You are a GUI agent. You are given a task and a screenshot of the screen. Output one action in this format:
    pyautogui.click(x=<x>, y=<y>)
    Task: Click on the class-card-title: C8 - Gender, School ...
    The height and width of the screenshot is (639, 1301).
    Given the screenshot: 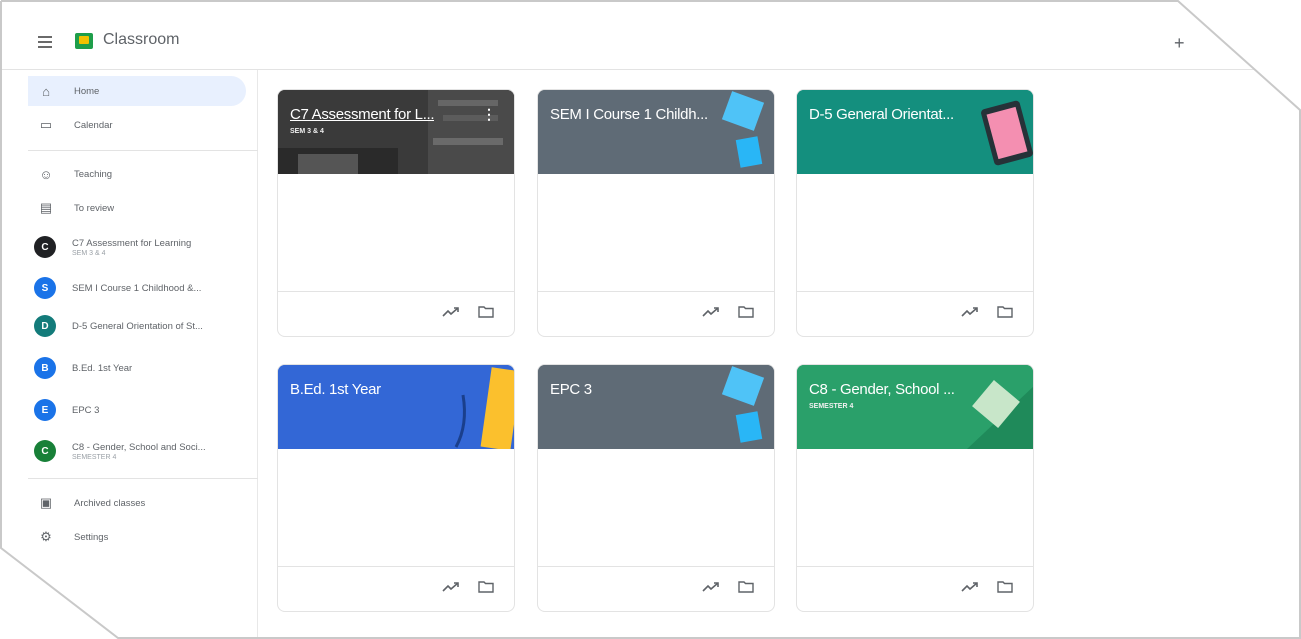 What is the action you would take?
    pyautogui.click(x=882, y=389)
    